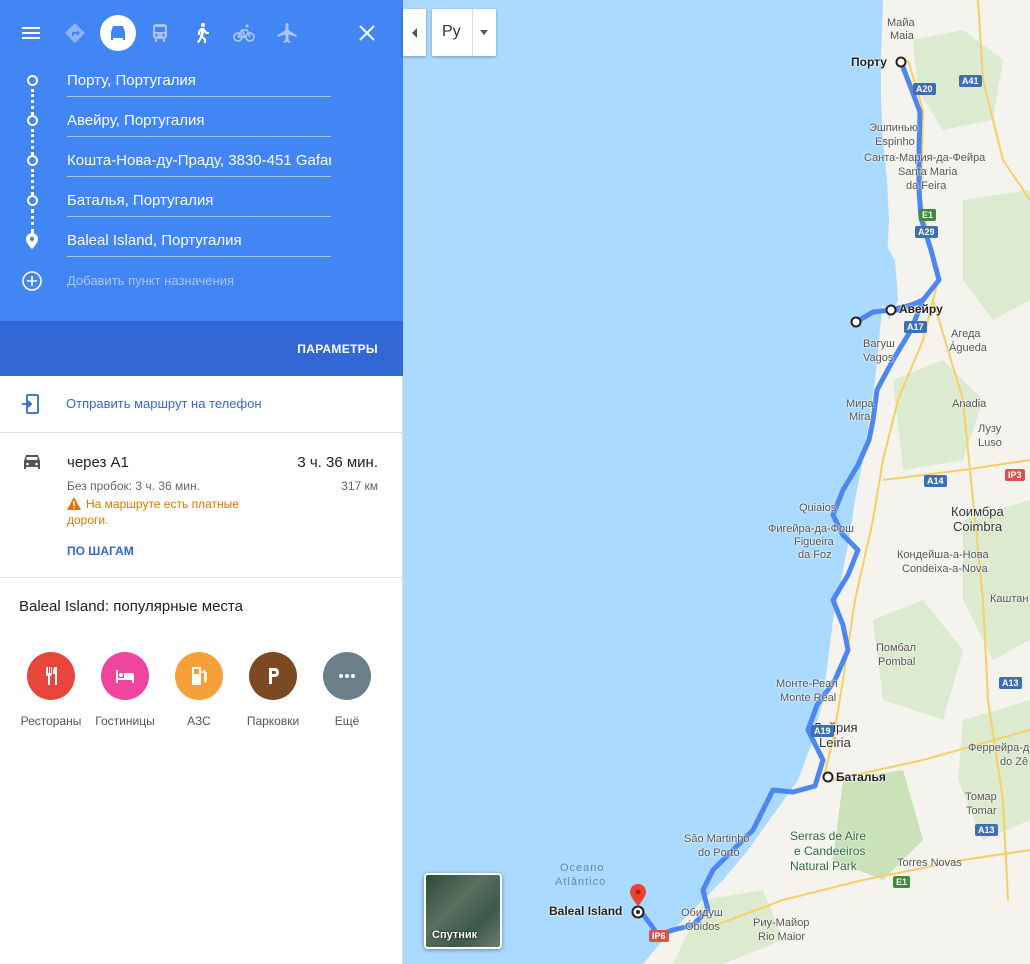 This screenshot has height=964, width=1030. Describe the element at coordinates (915, 327) in the screenshot. I see `road-shield: A17` at that location.